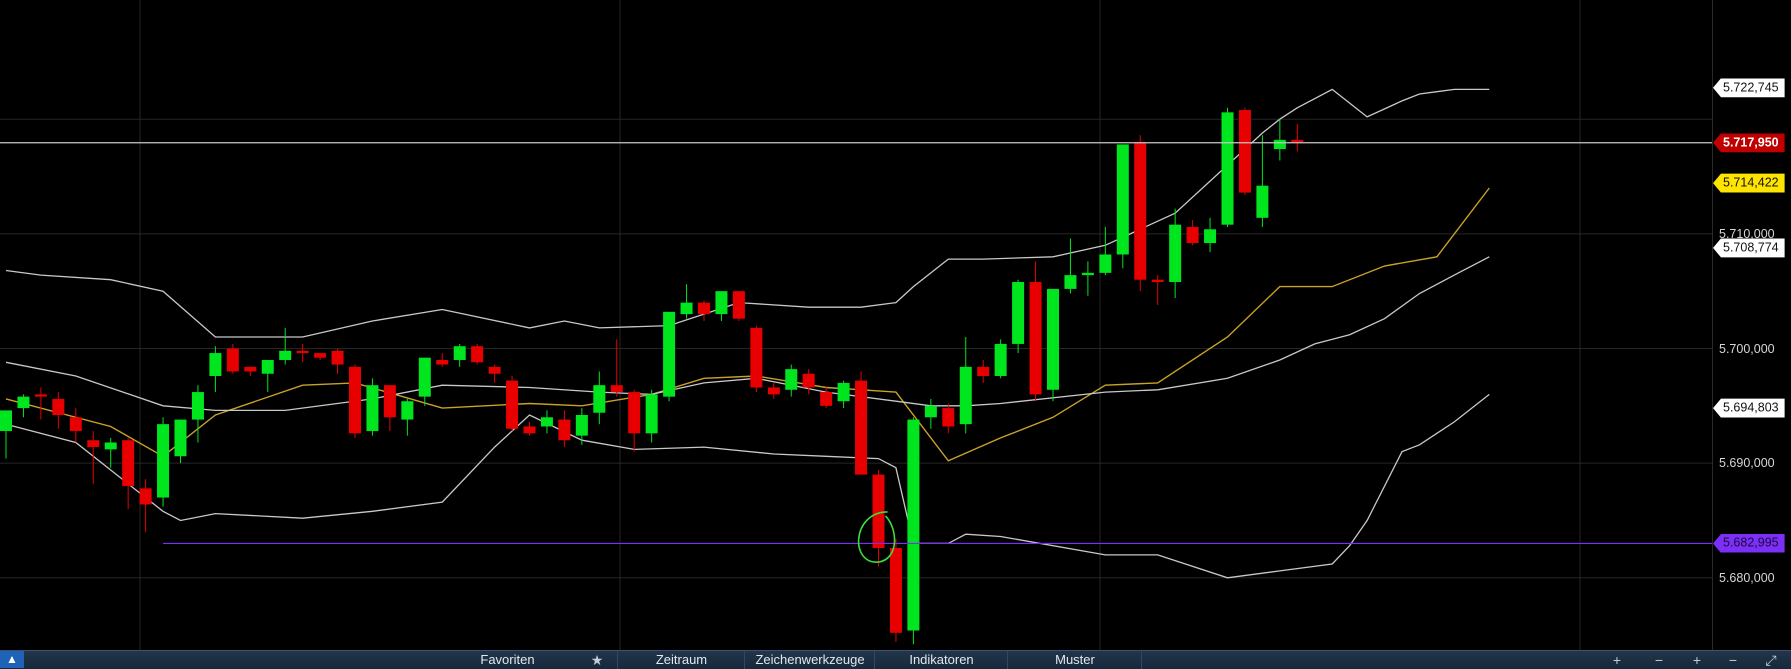 The width and height of the screenshot is (1791, 669). I want to click on toolbar-muster-button: Muster, so click(1074, 660).